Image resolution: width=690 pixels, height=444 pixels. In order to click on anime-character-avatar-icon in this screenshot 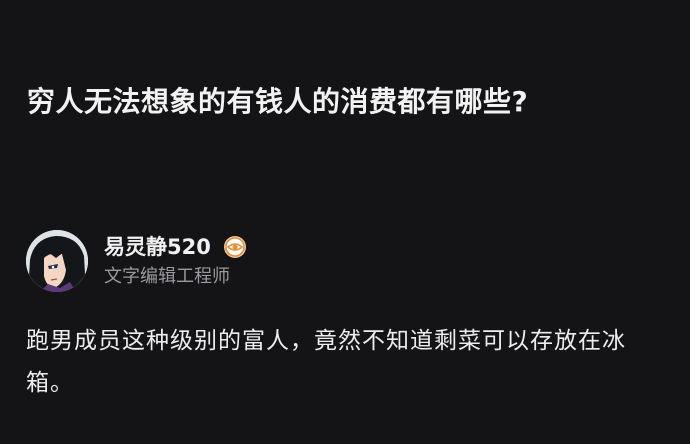, I will do `click(57, 261)`.